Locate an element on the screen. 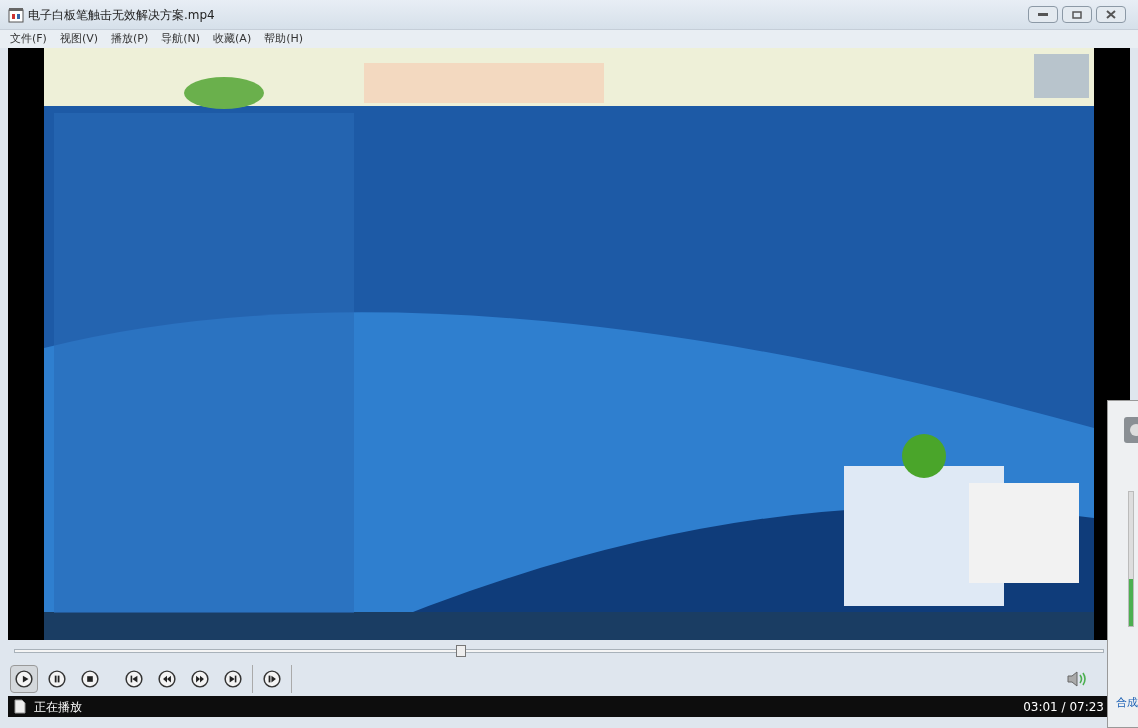  menu-item: 导航(N) is located at coordinates (181, 39).